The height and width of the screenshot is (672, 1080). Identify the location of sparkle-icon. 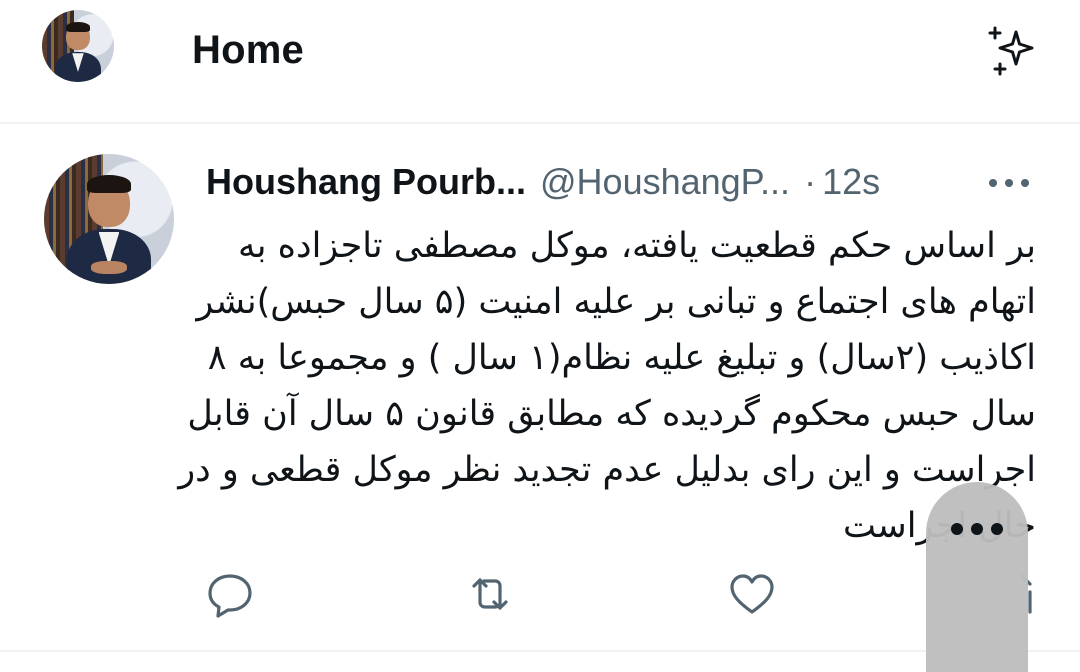
(1014, 52).